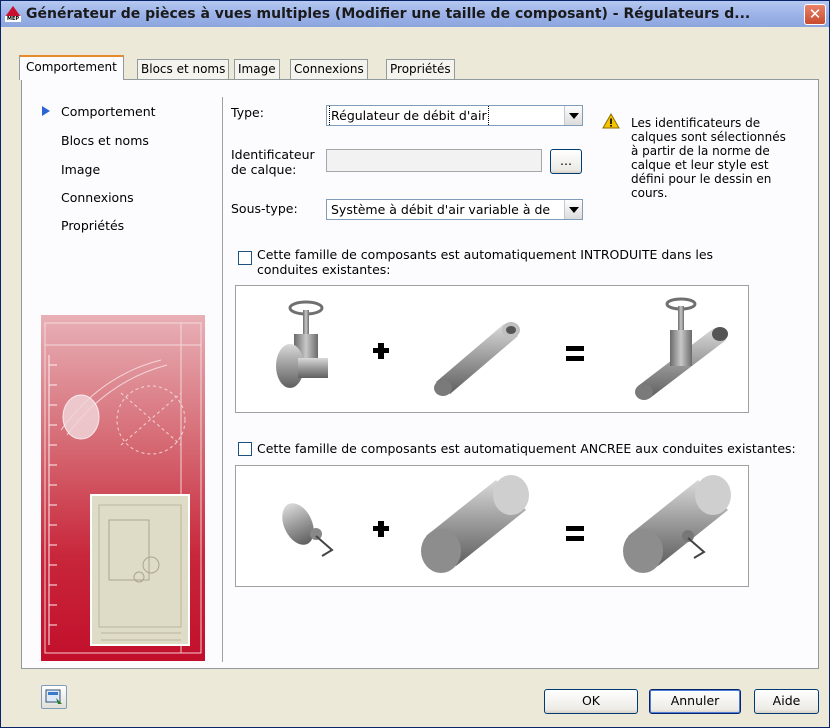  I want to click on anchor-illustration, so click(506, 524).